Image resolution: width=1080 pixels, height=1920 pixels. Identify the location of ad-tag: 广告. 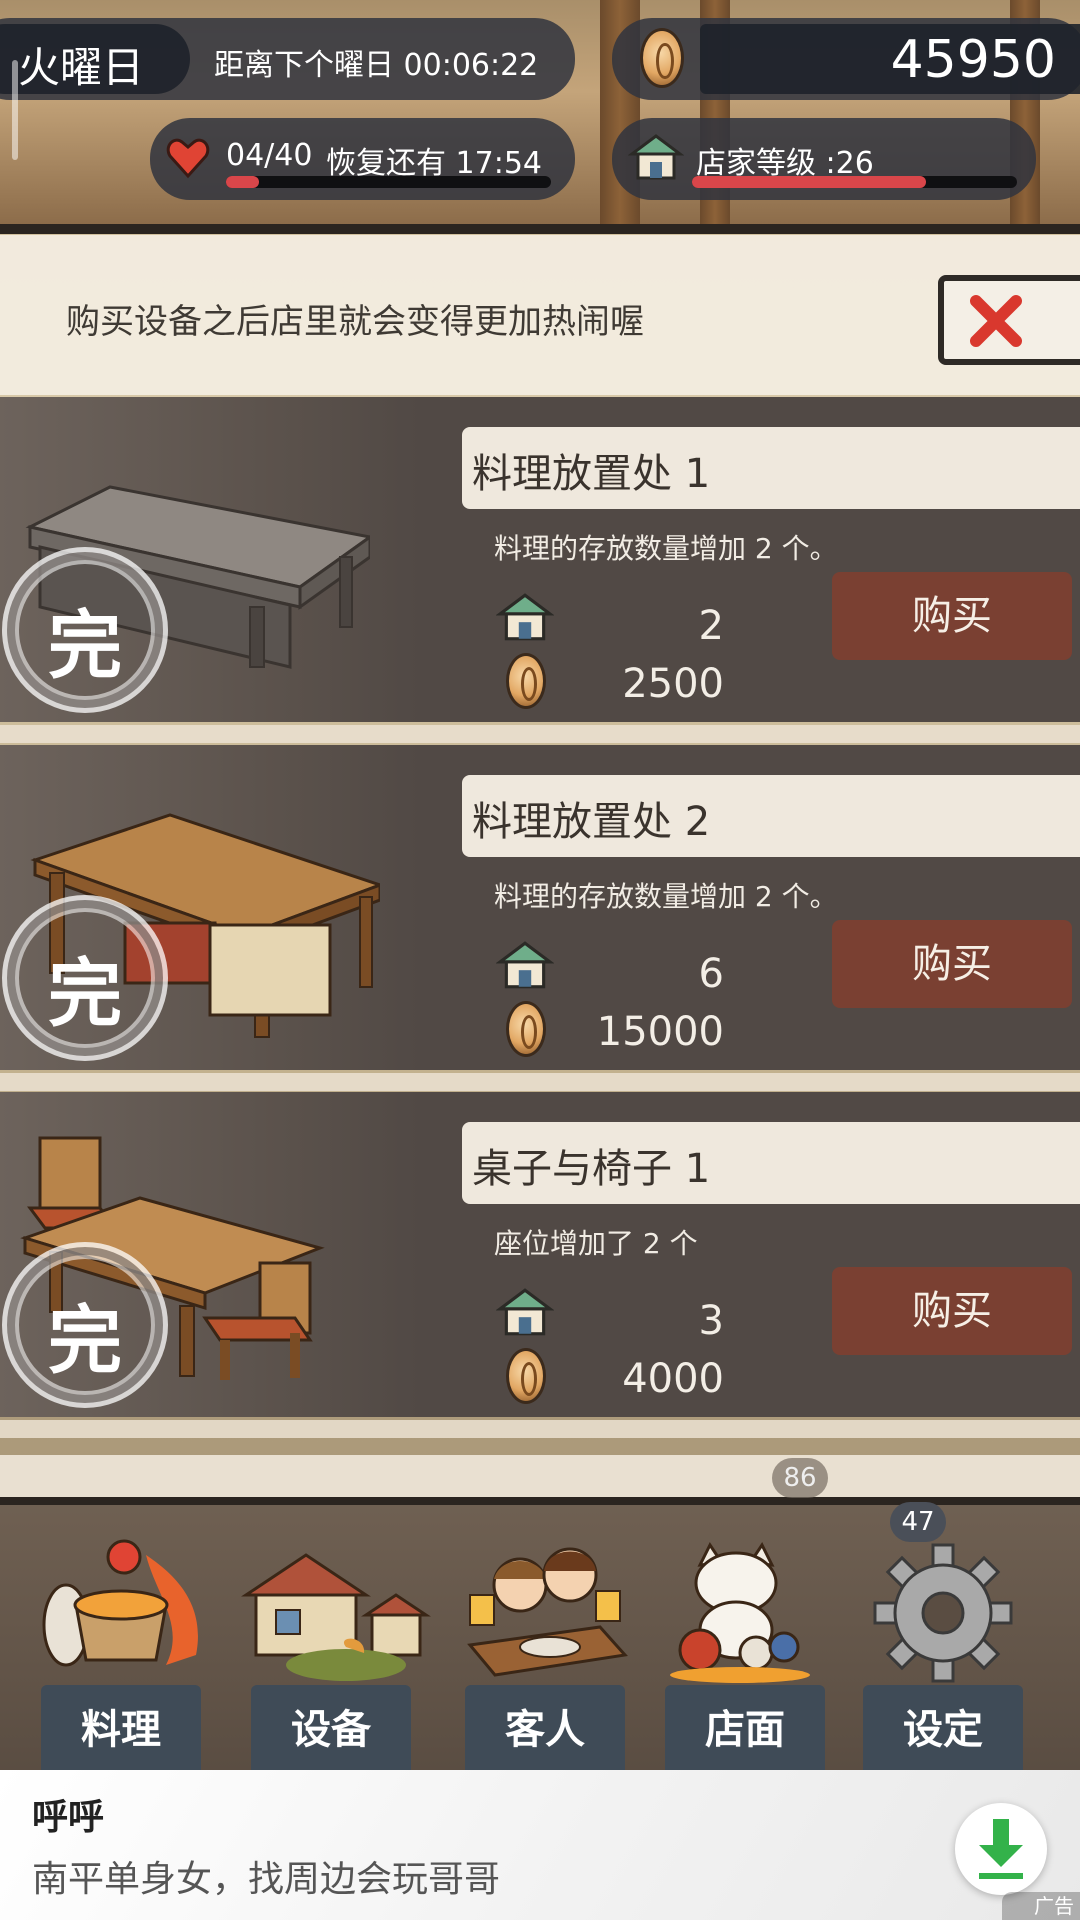
(1041, 1906).